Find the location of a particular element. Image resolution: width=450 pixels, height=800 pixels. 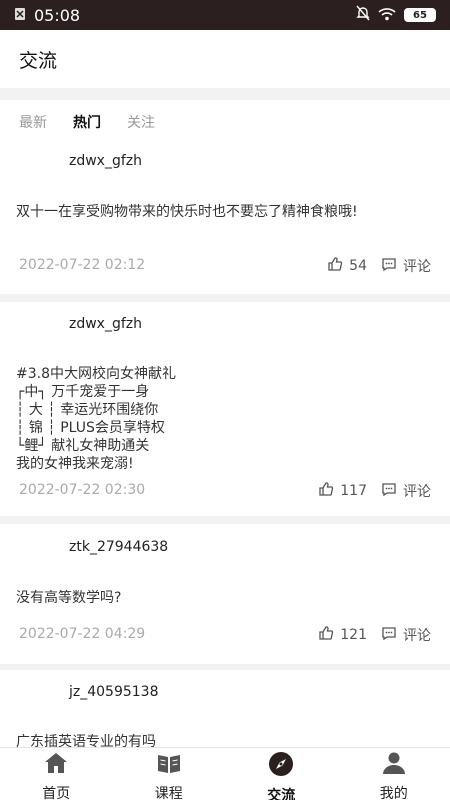

tab-hot: 热门 is located at coordinates (87, 122).